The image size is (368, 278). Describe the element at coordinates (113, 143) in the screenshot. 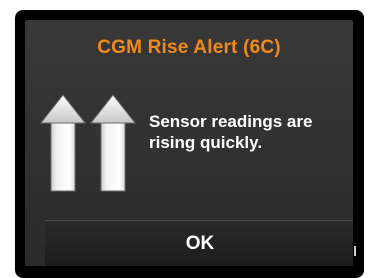

I see `up-arrow-right-icon` at that location.